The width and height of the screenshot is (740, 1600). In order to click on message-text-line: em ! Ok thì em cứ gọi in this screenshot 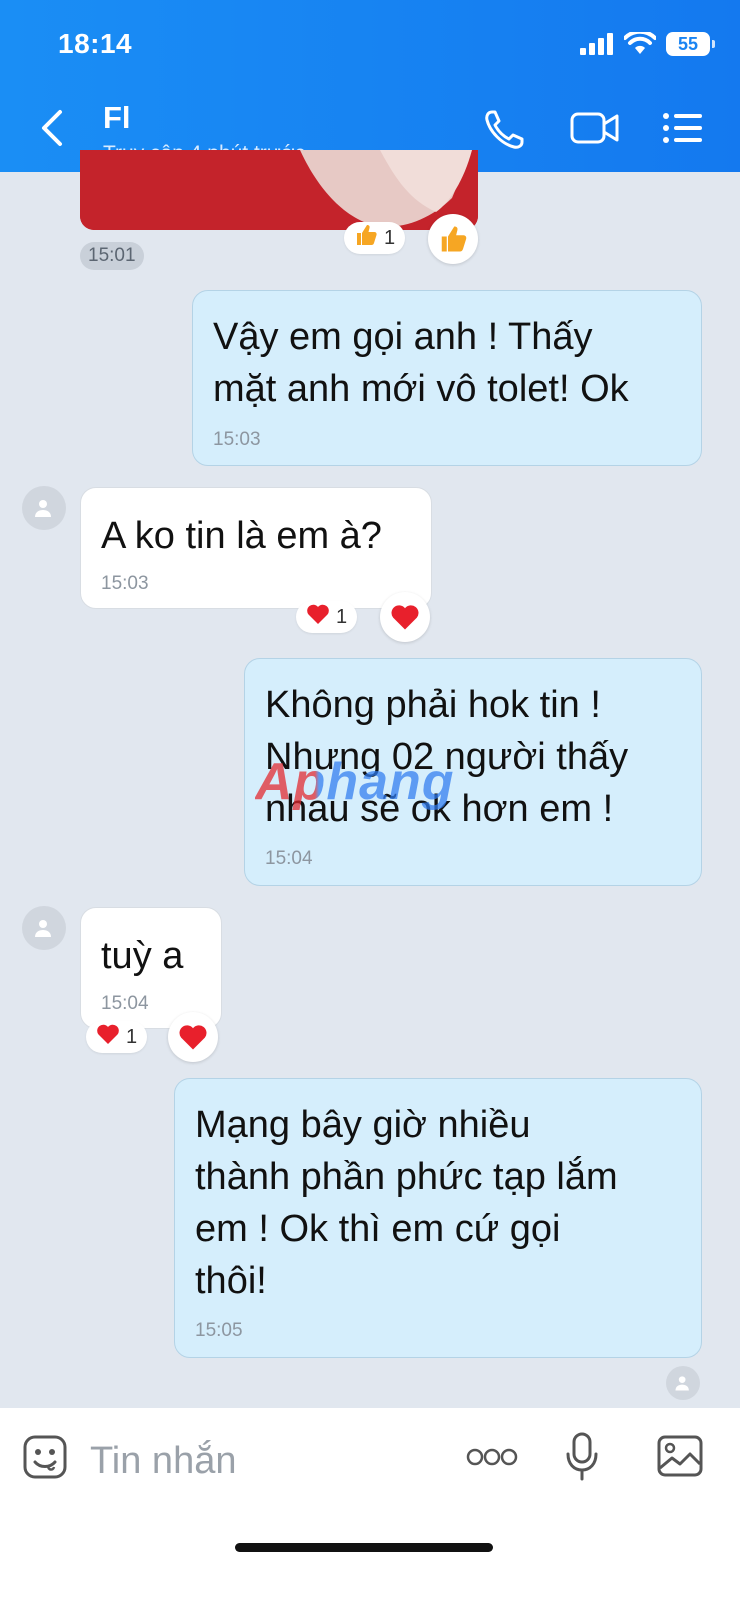, I will do `click(378, 1229)`.